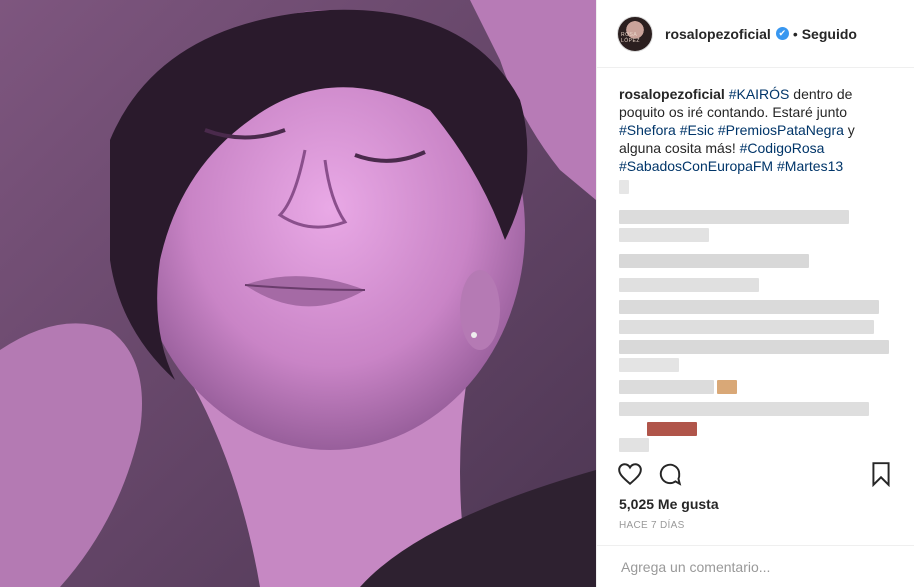  What do you see at coordinates (670, 474) in the screenshot?
I see `comment-icon` at bounding box center [670, 474].